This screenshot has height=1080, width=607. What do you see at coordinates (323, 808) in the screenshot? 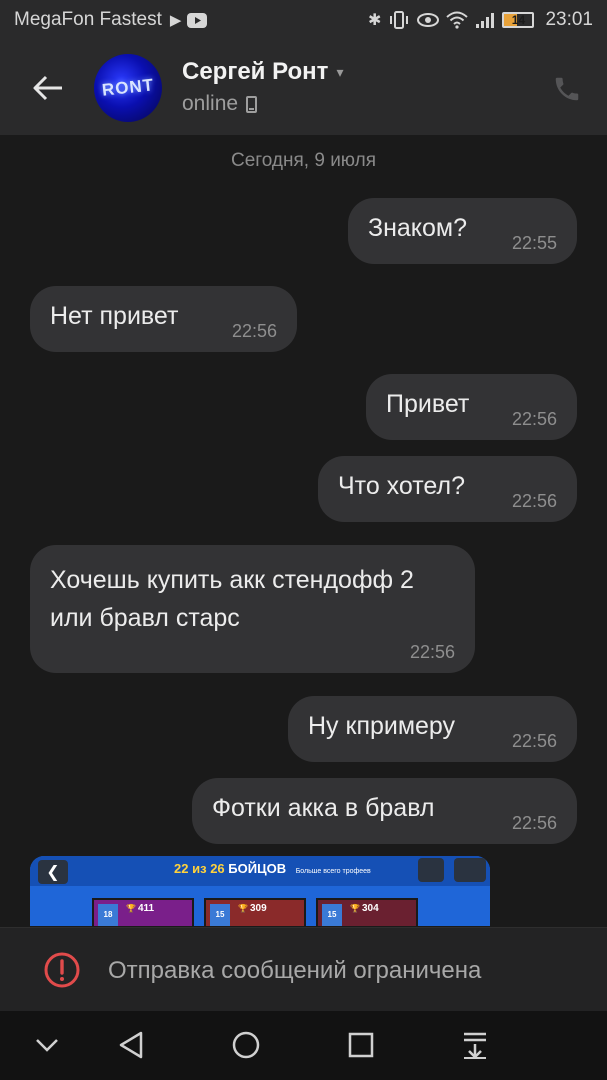
I see `message-text: Фотки акка в бравл` at bounding box center [323, 808].